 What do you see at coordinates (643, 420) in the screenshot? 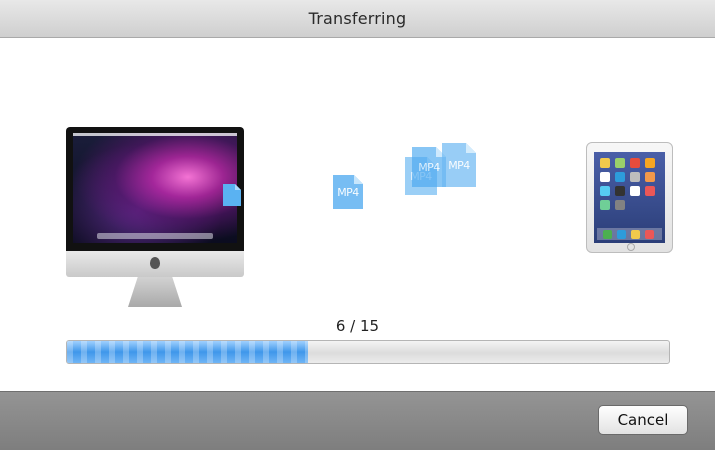
I see `cancel-button: Cancel` at bounding box center [643, 420].